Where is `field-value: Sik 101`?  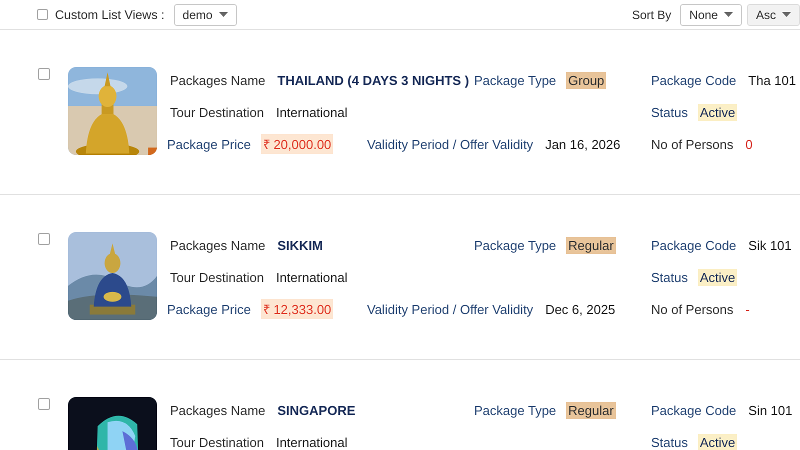
field-value: Sik 101 is located at coordinates (770, 245).